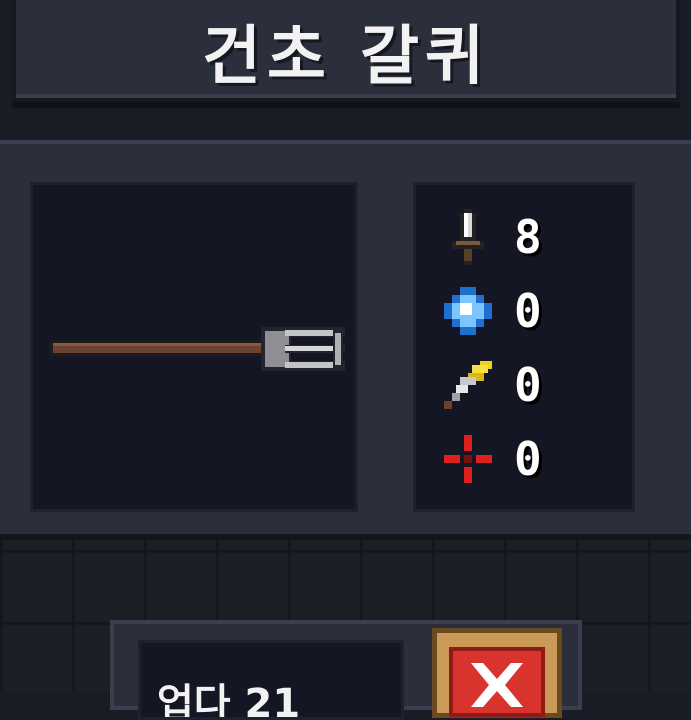 Image resolution: width=691 pixels, height=720 pixels. Describe the element at coordinates (197, 349) in the screenshot. I see `pitchfork-icon` at that location.